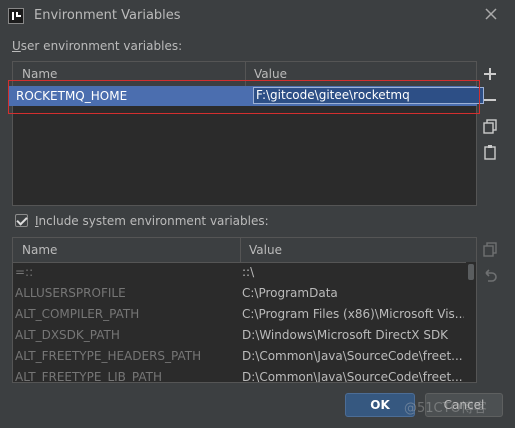 Image resolution: width=515 pixels, height=428 pixels. I want to click on sys-var-value: ::\, so click(248, 272).